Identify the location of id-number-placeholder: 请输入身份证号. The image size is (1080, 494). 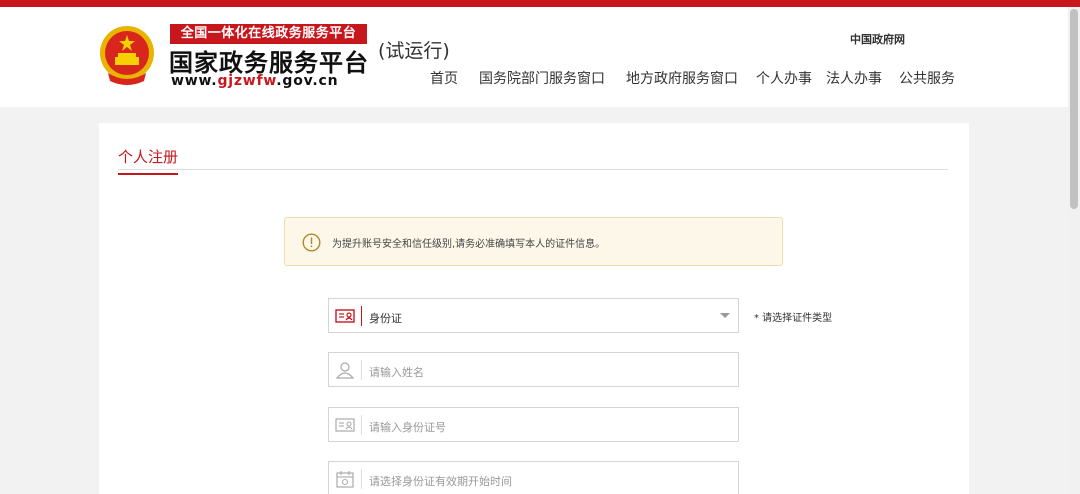
(407, 427).